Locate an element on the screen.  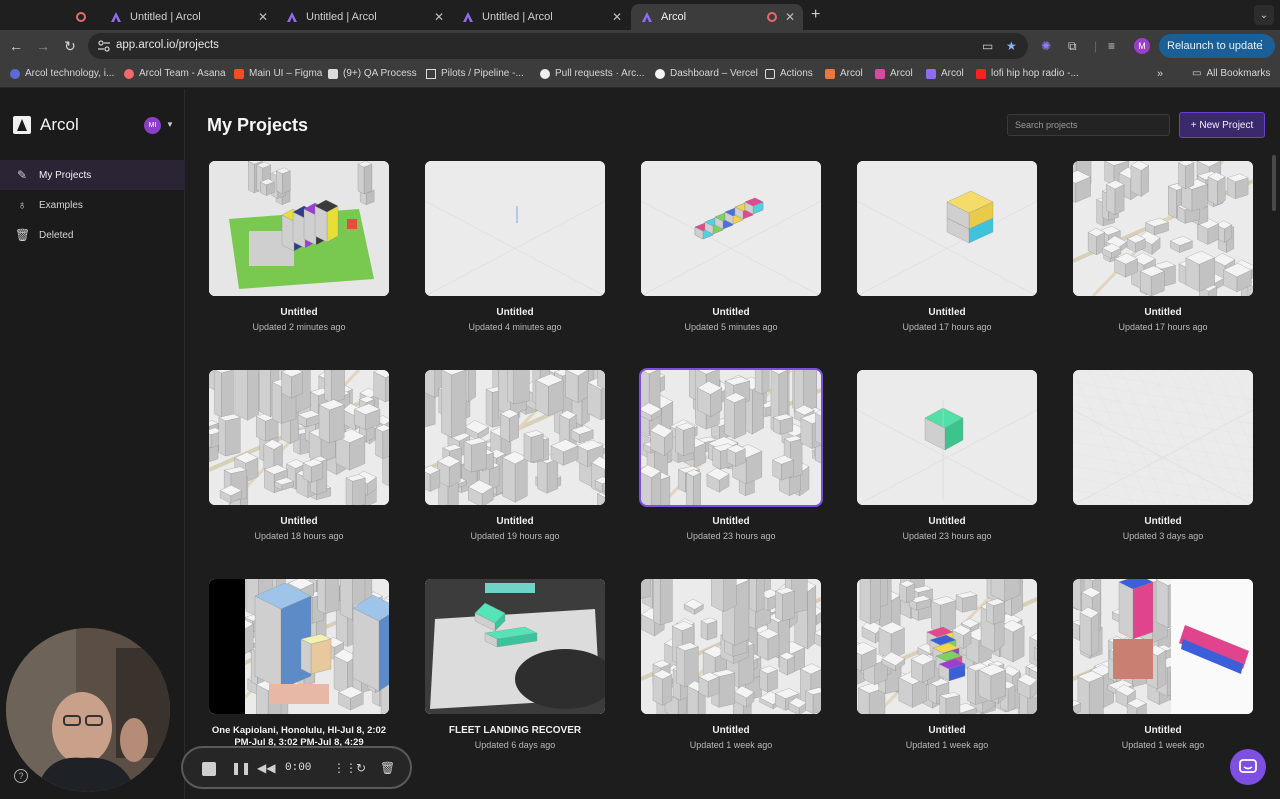
site-settings-icon is located at coordinates (104, 46).